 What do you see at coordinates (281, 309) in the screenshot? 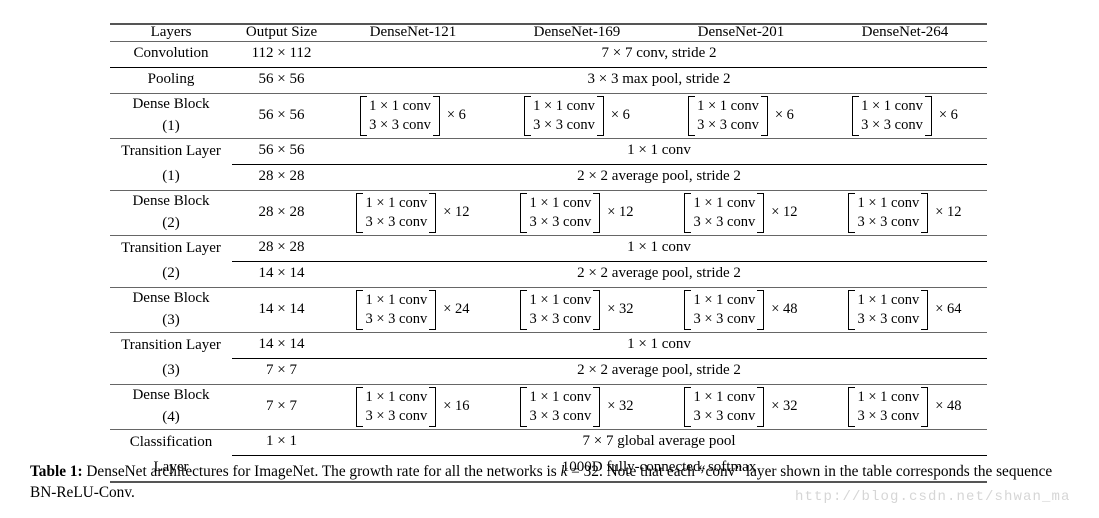
I see `output-size-dense-block-3: 14 × 14` at bounding box center [281, 309].